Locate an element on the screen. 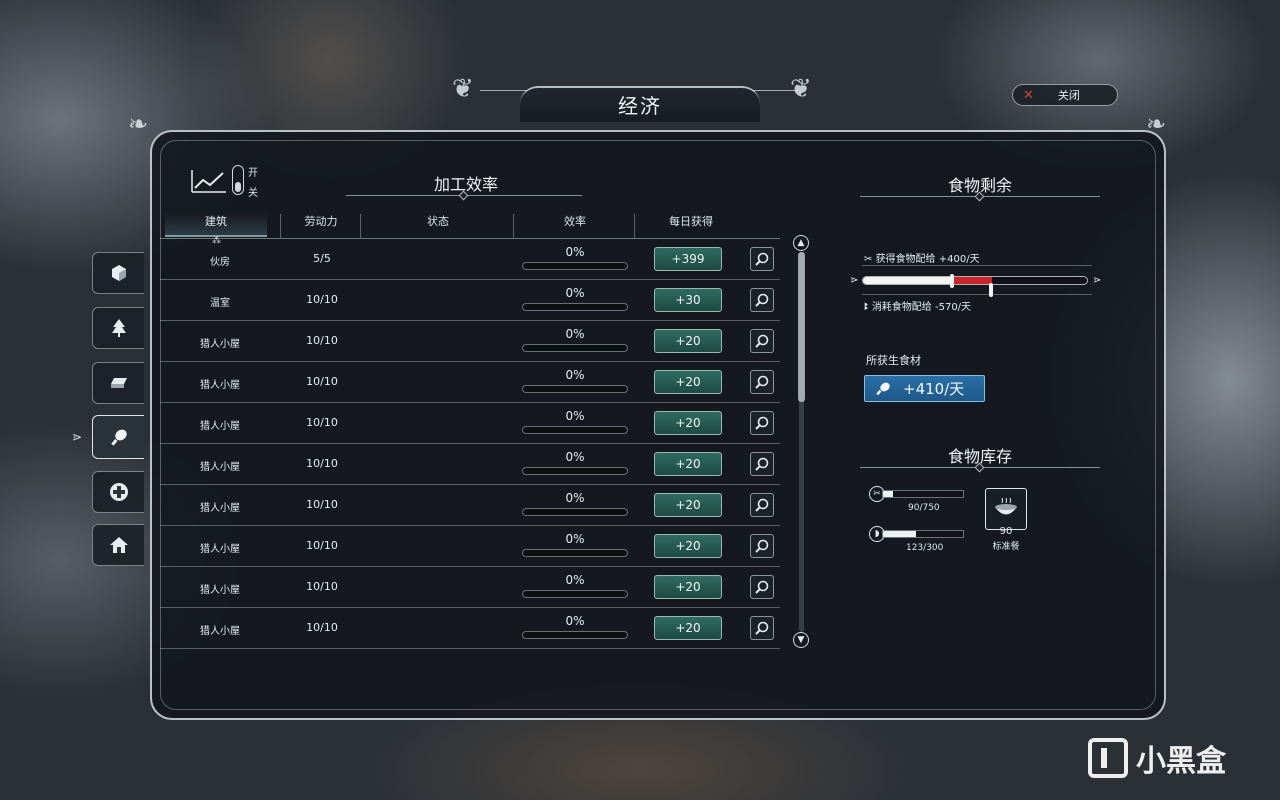 This screenshot has height=800, width=1280. resource-cube-icon is located at coordinates (118, 273).